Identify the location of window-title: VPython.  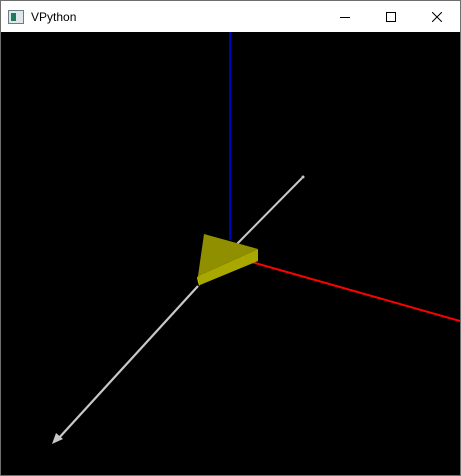
(54, 16).